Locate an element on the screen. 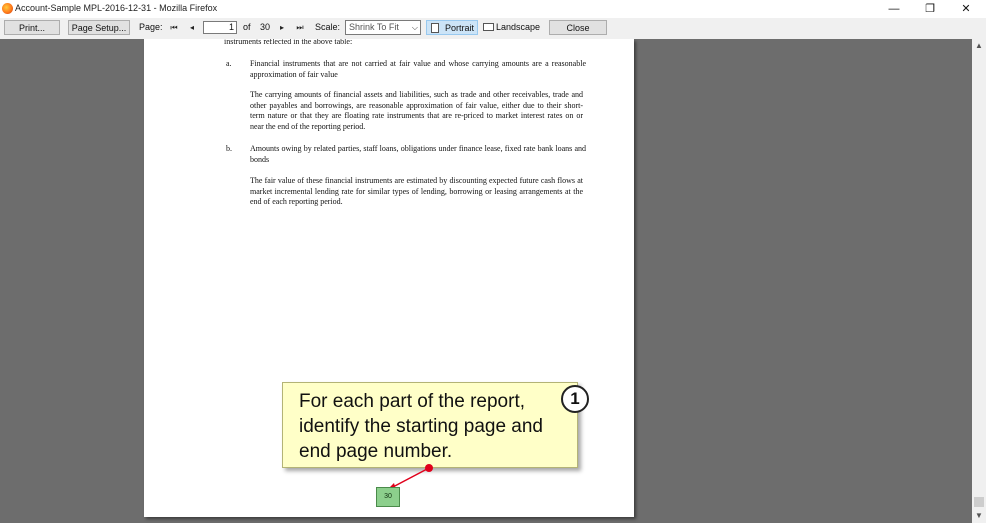  arrow-anchor-dot is located at coordinates (429, 468).